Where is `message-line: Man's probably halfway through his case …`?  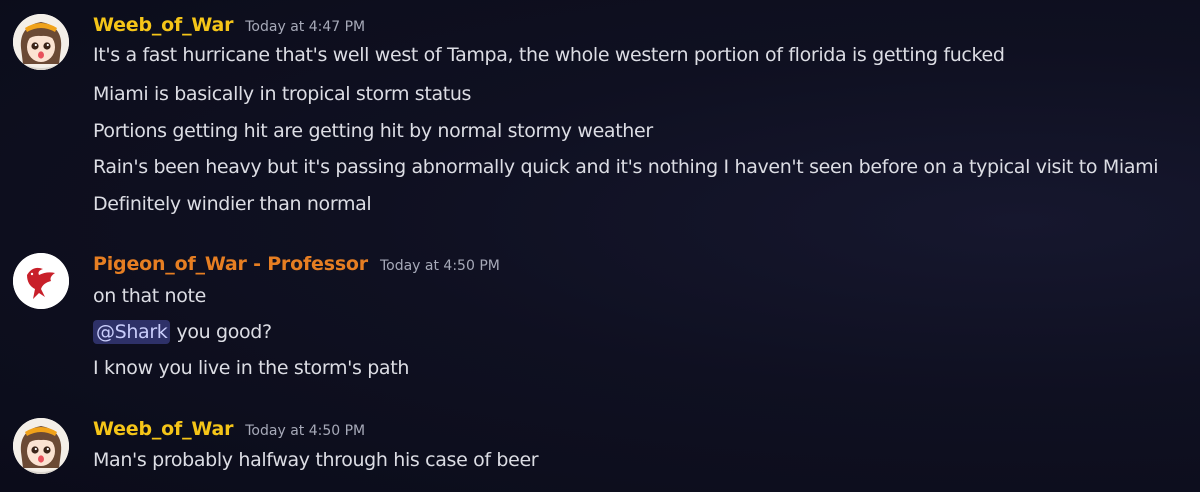 message-line: Man's probably halfway through his case … is located at coordinates (316, 460).